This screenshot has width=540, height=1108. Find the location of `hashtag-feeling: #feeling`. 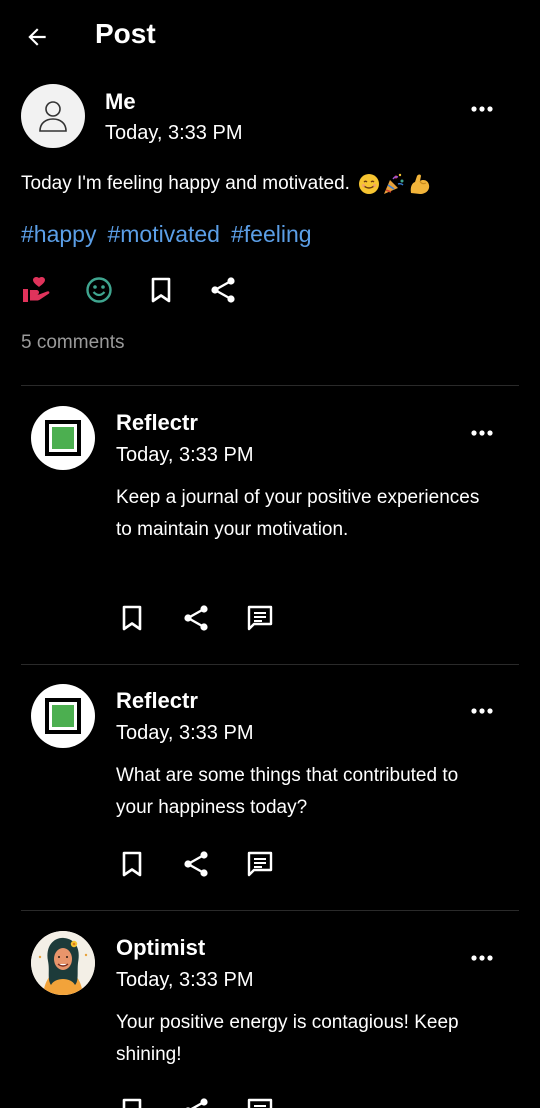

hashtag-feeling: #feeling is located at coordinates (271, 234).